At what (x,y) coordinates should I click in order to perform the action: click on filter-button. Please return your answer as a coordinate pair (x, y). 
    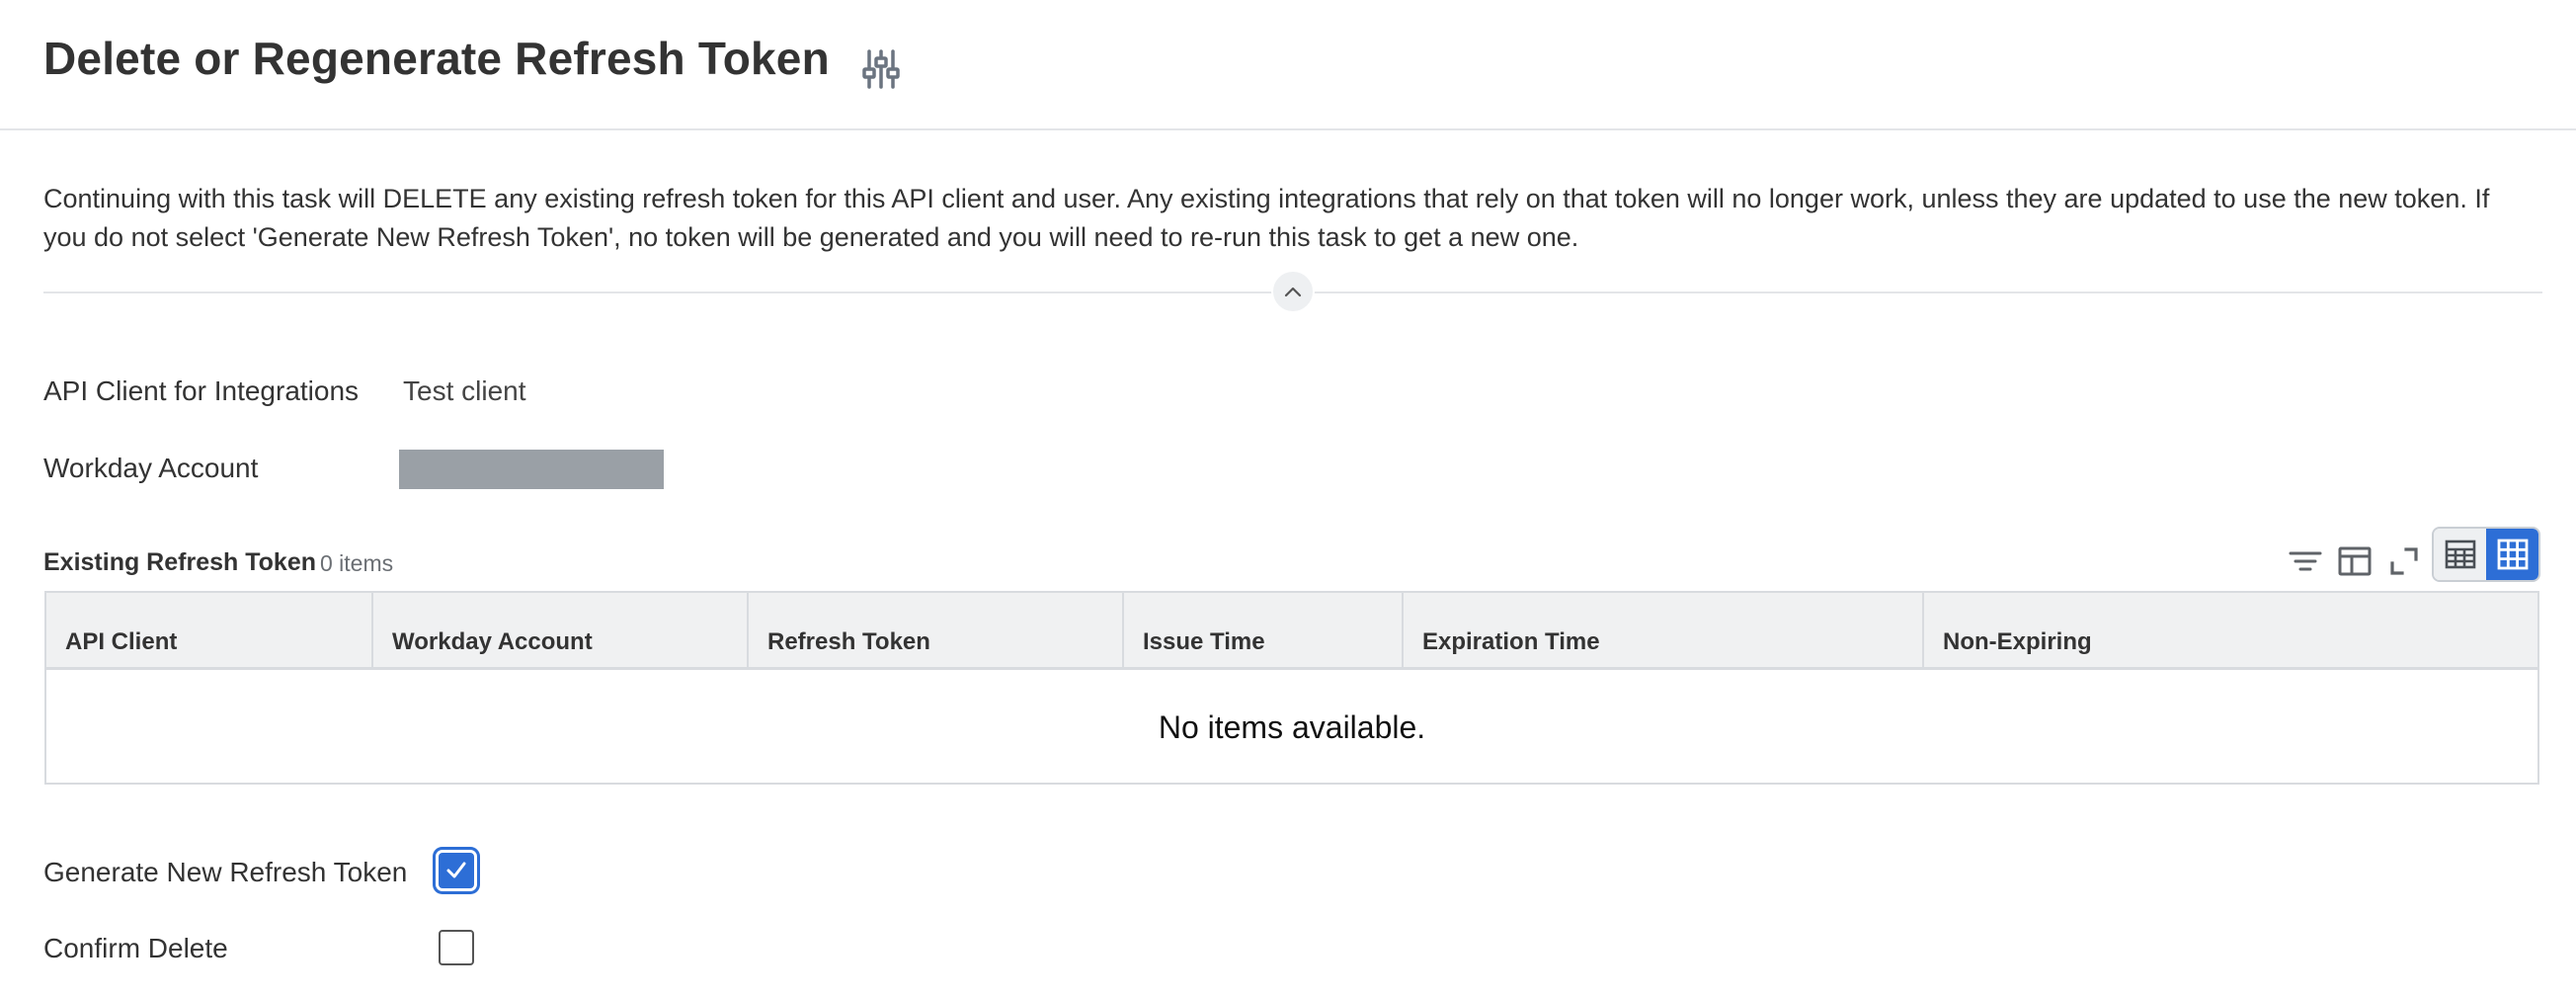
    Looking at the image, I should click on (2305, 561).